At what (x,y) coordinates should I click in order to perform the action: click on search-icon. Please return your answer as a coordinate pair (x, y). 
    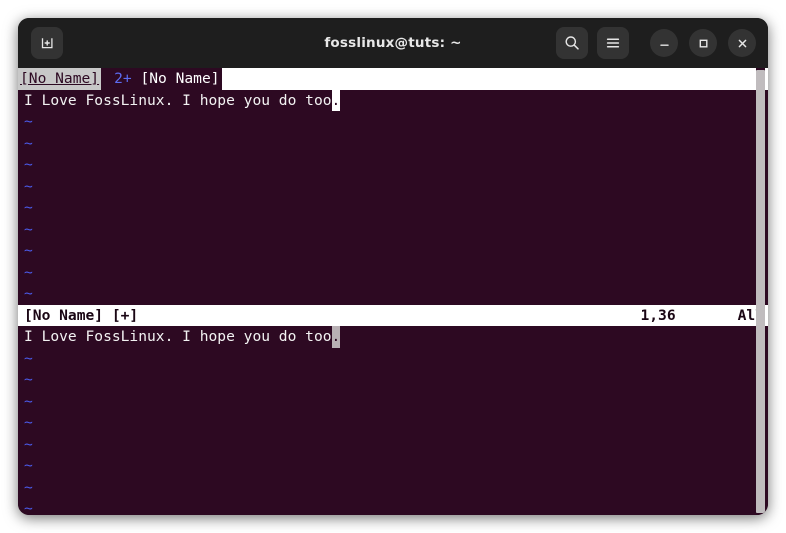
    Looking at the image, I should click on (572, 43).